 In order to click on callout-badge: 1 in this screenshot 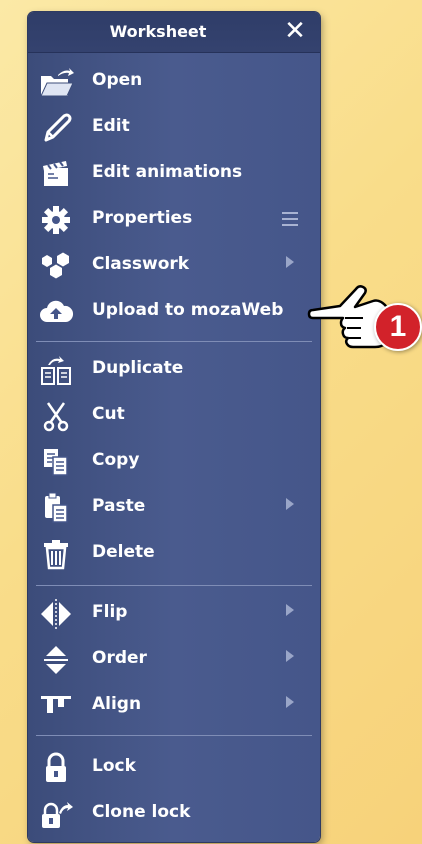, I will do `click(398, 327)`.